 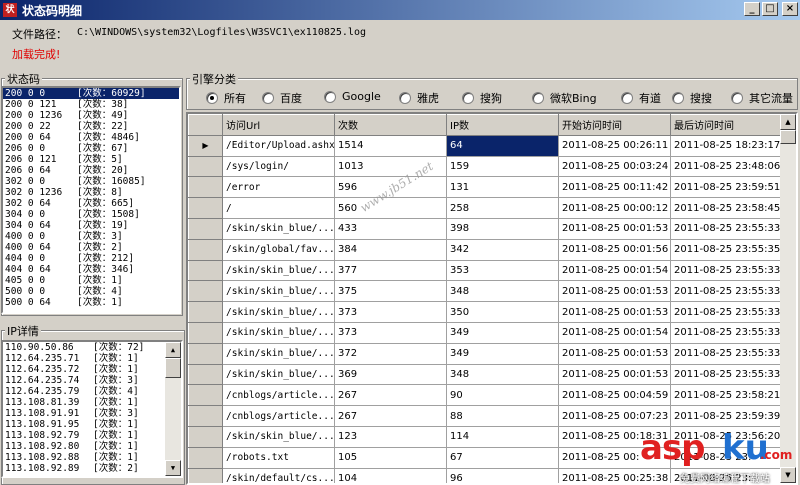 I want to click on table-cell: 369, so click(x=390, y=374).